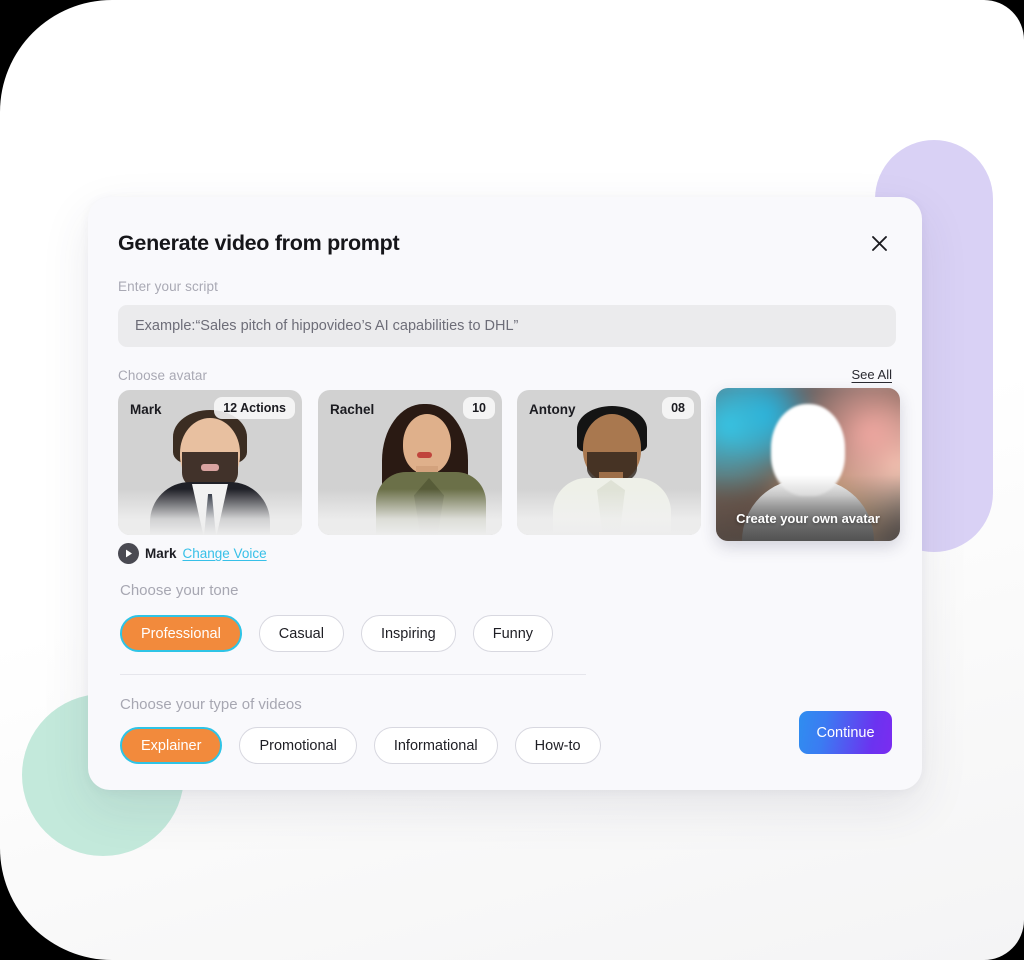 This screenshot has height=960, width=1024. Describe the element at coordinates (505, 243) in the screenshot. I see `modal-header: Generate video from prompt` at that location.